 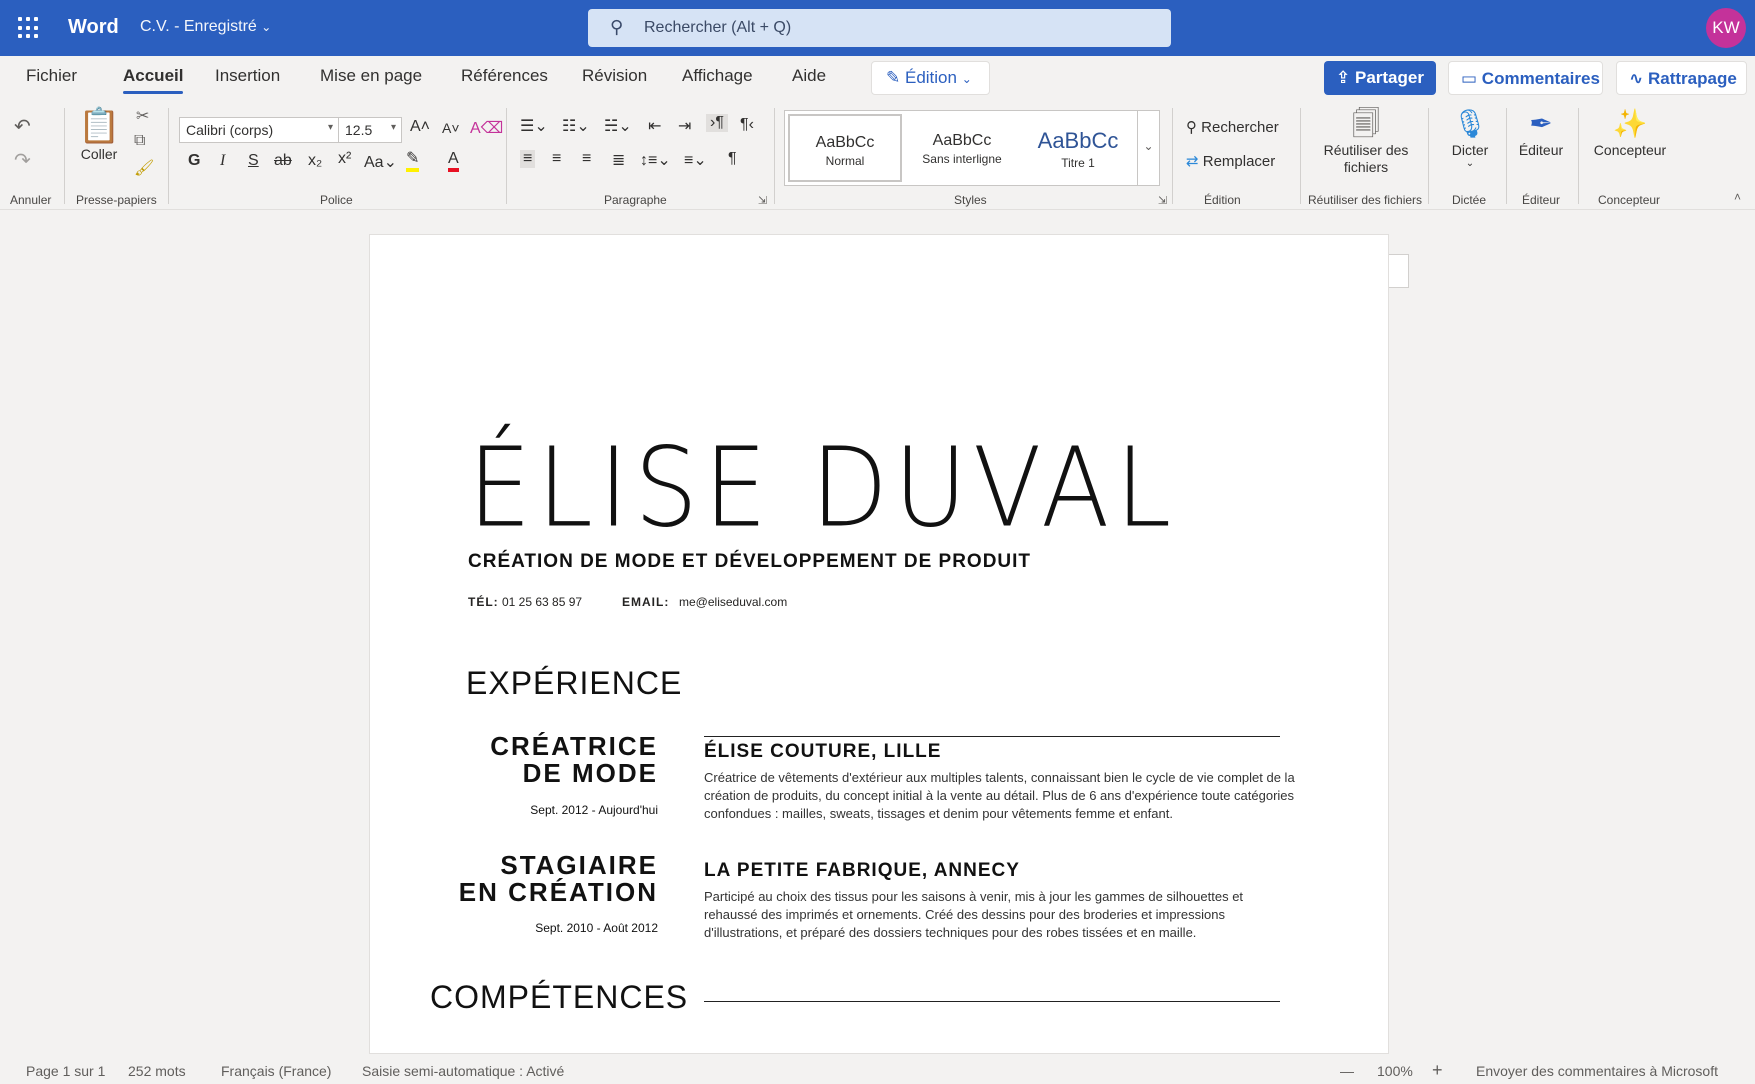 I want to click on style-sample: AaBbCc, so click(x=962, y=140).